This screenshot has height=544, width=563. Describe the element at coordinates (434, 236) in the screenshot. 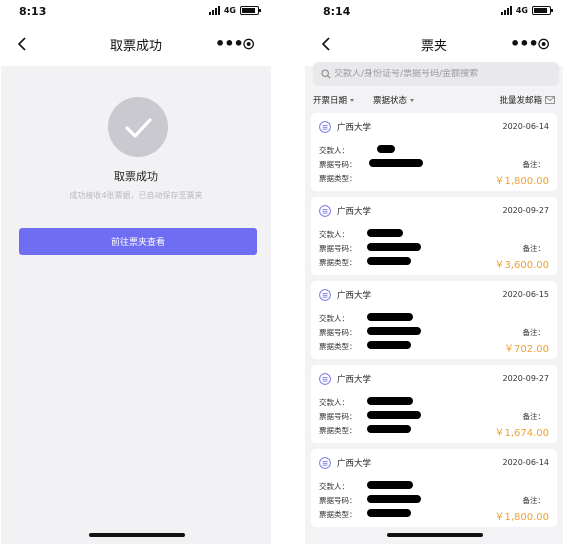

I see `ticket-card: 广西大学 2020-09-27 交款人： 票据号码： 票据类型： 备注： ￥3,600.00` at that location.